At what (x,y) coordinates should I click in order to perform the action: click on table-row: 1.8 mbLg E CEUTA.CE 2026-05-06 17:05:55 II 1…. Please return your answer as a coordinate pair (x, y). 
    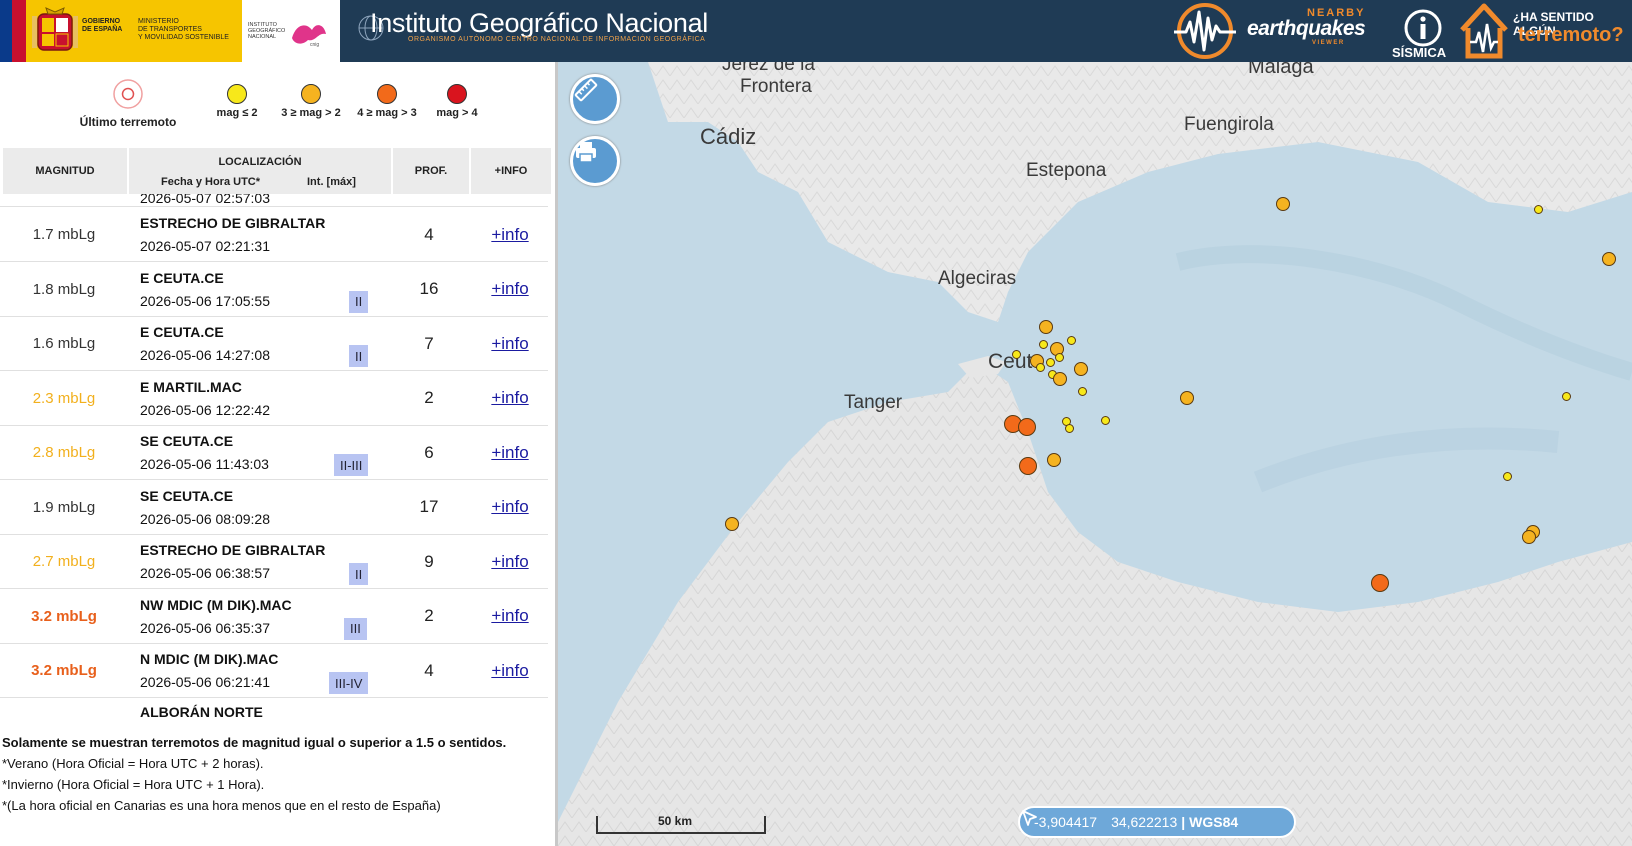
    Looking at the image, I should click on (274, 289).